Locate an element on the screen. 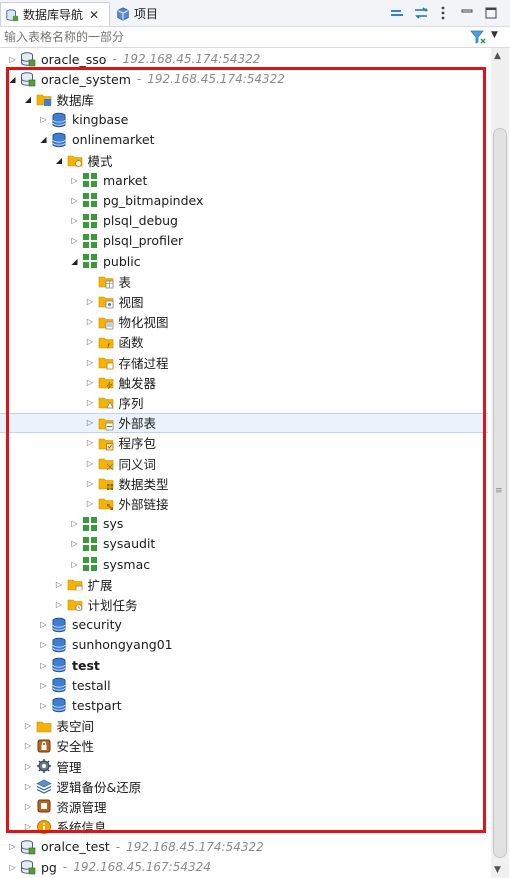  tree-node: ▷ 数据类型 is located at coordinates (244, 483).